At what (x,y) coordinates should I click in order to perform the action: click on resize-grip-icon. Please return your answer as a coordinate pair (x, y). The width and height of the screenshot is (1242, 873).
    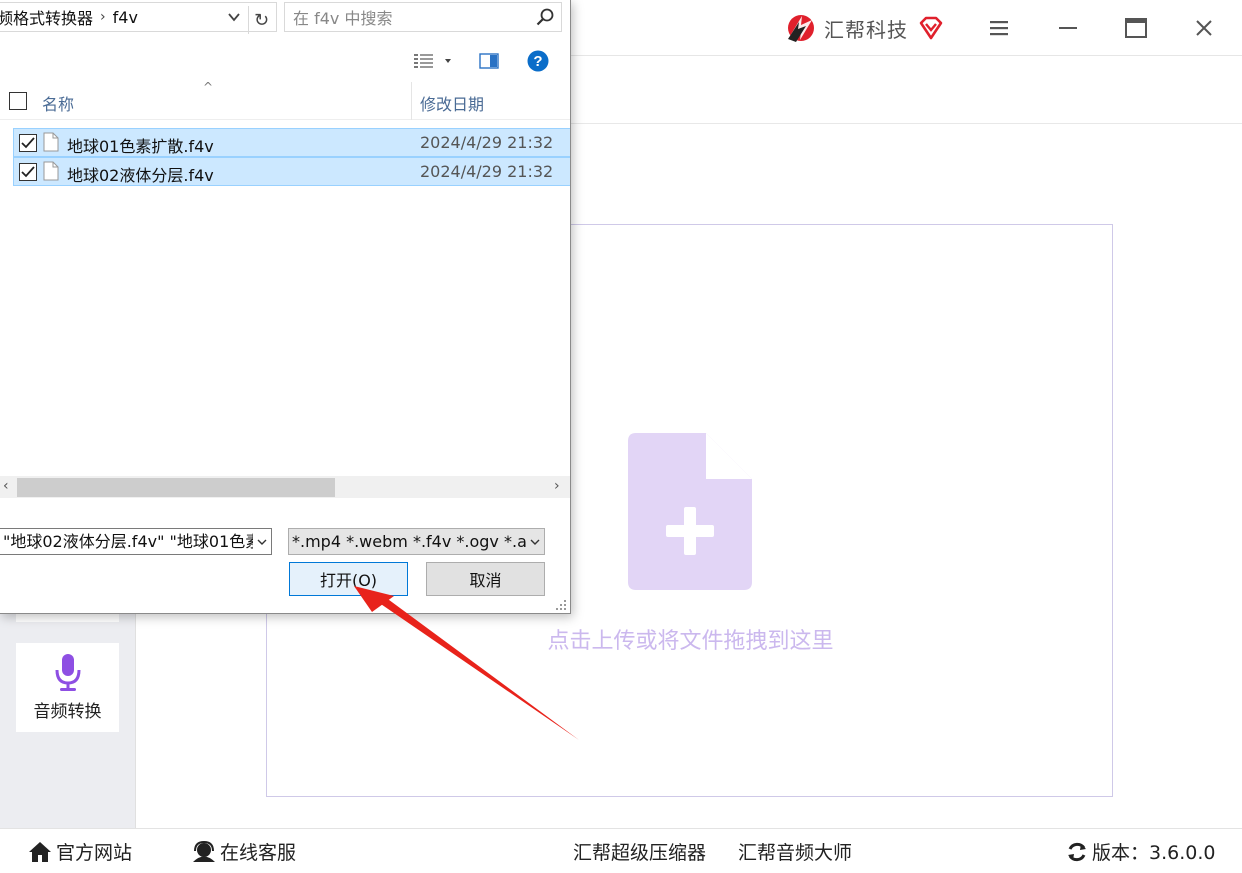
    Looking at the image, I should click on (561, 605).